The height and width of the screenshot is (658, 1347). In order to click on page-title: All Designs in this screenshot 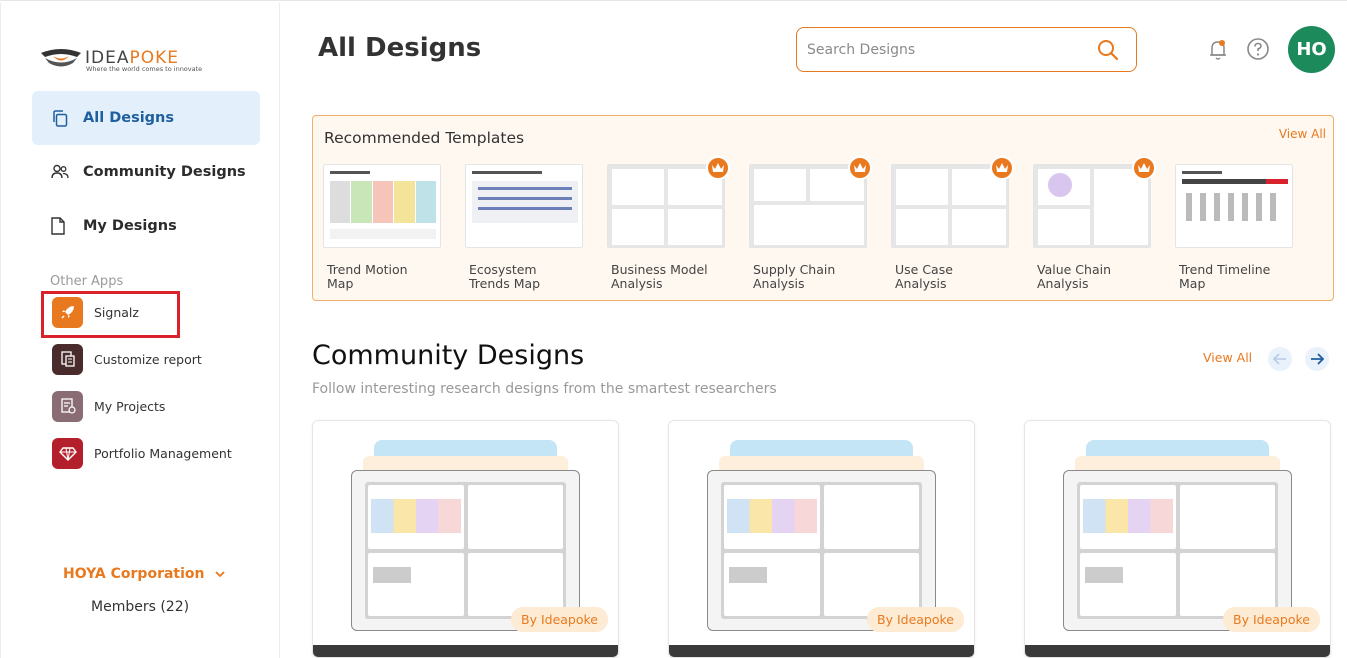, I will do `click(400, 48)`.